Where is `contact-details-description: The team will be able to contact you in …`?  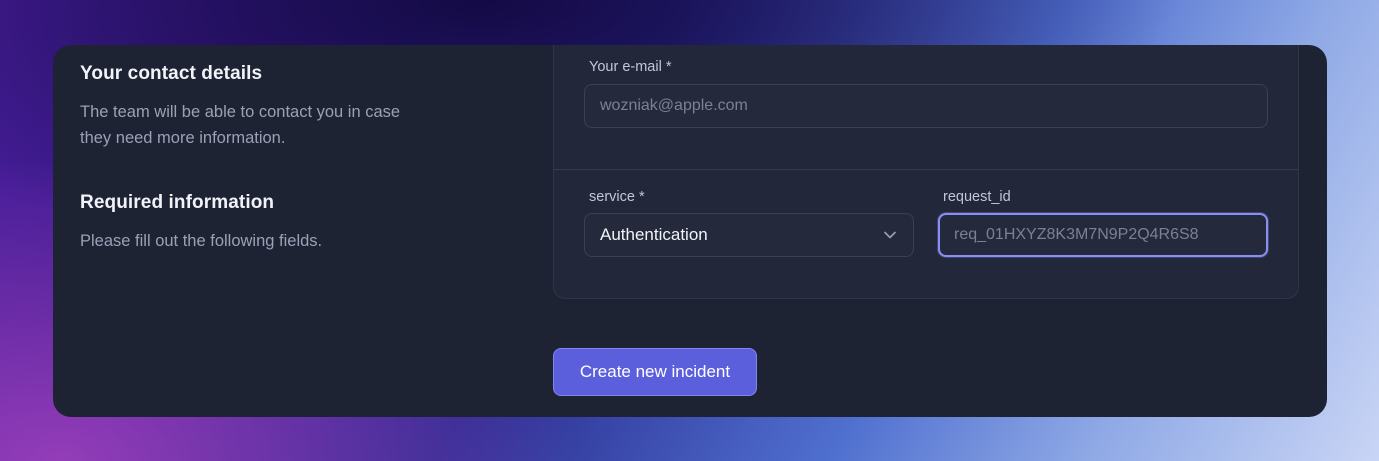 contact-details-description: The team will be able to contact you in … is located at coordinates (280, 125).